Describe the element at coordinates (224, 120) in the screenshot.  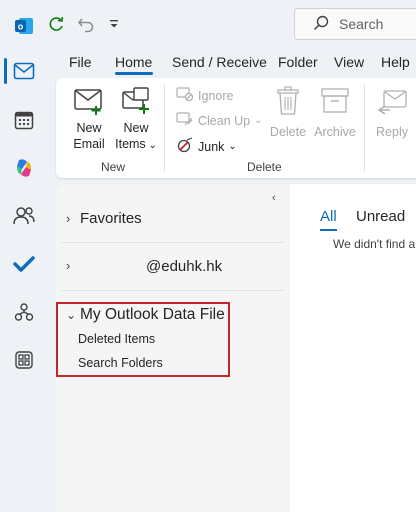
I see `clean-up-label: Clean Up` at that location.